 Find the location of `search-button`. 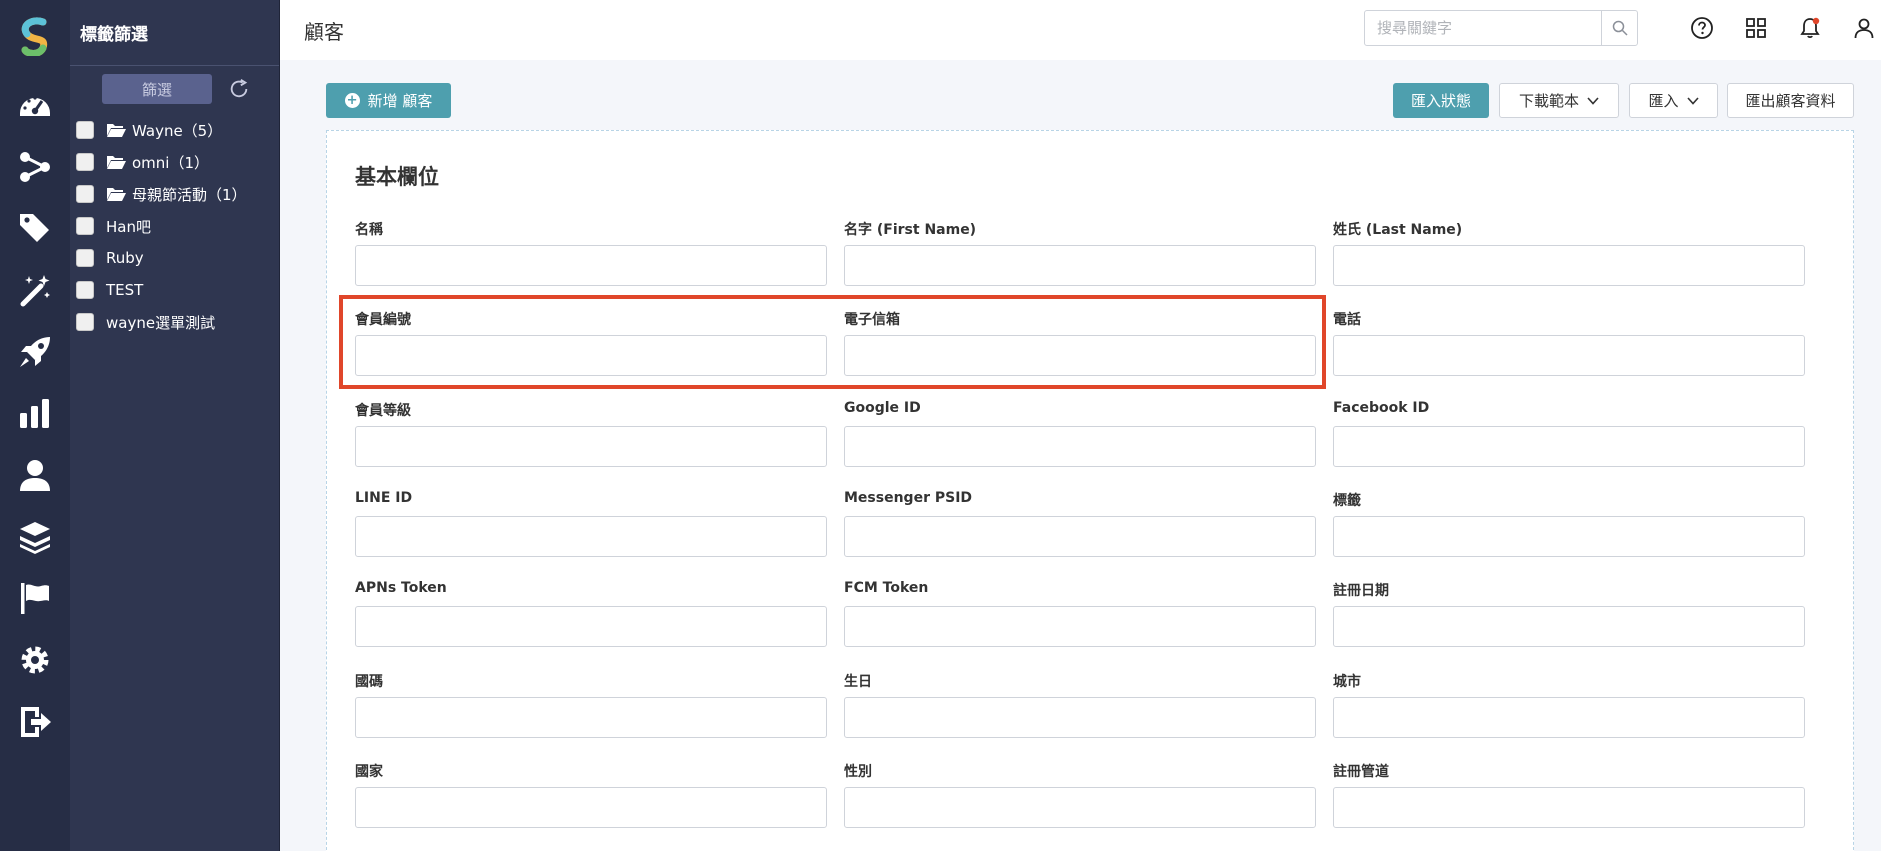

search-button is located at coordinates (1619, 28).